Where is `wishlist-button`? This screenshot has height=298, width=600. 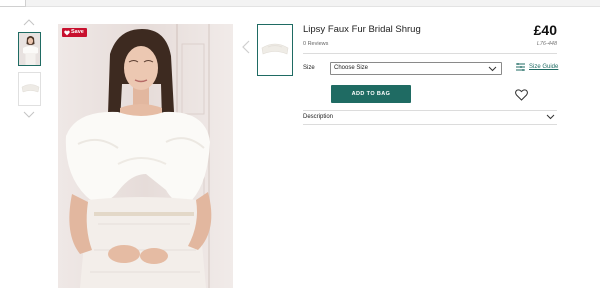 wishlist-button is located at coordinates (521, 97).